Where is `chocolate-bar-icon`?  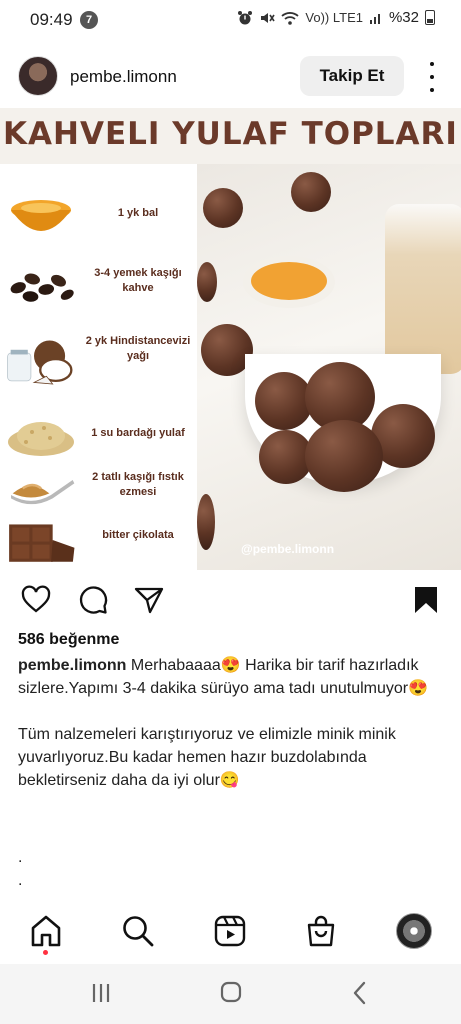 chocolate-bar-icon is located at coordinates (42, 543).